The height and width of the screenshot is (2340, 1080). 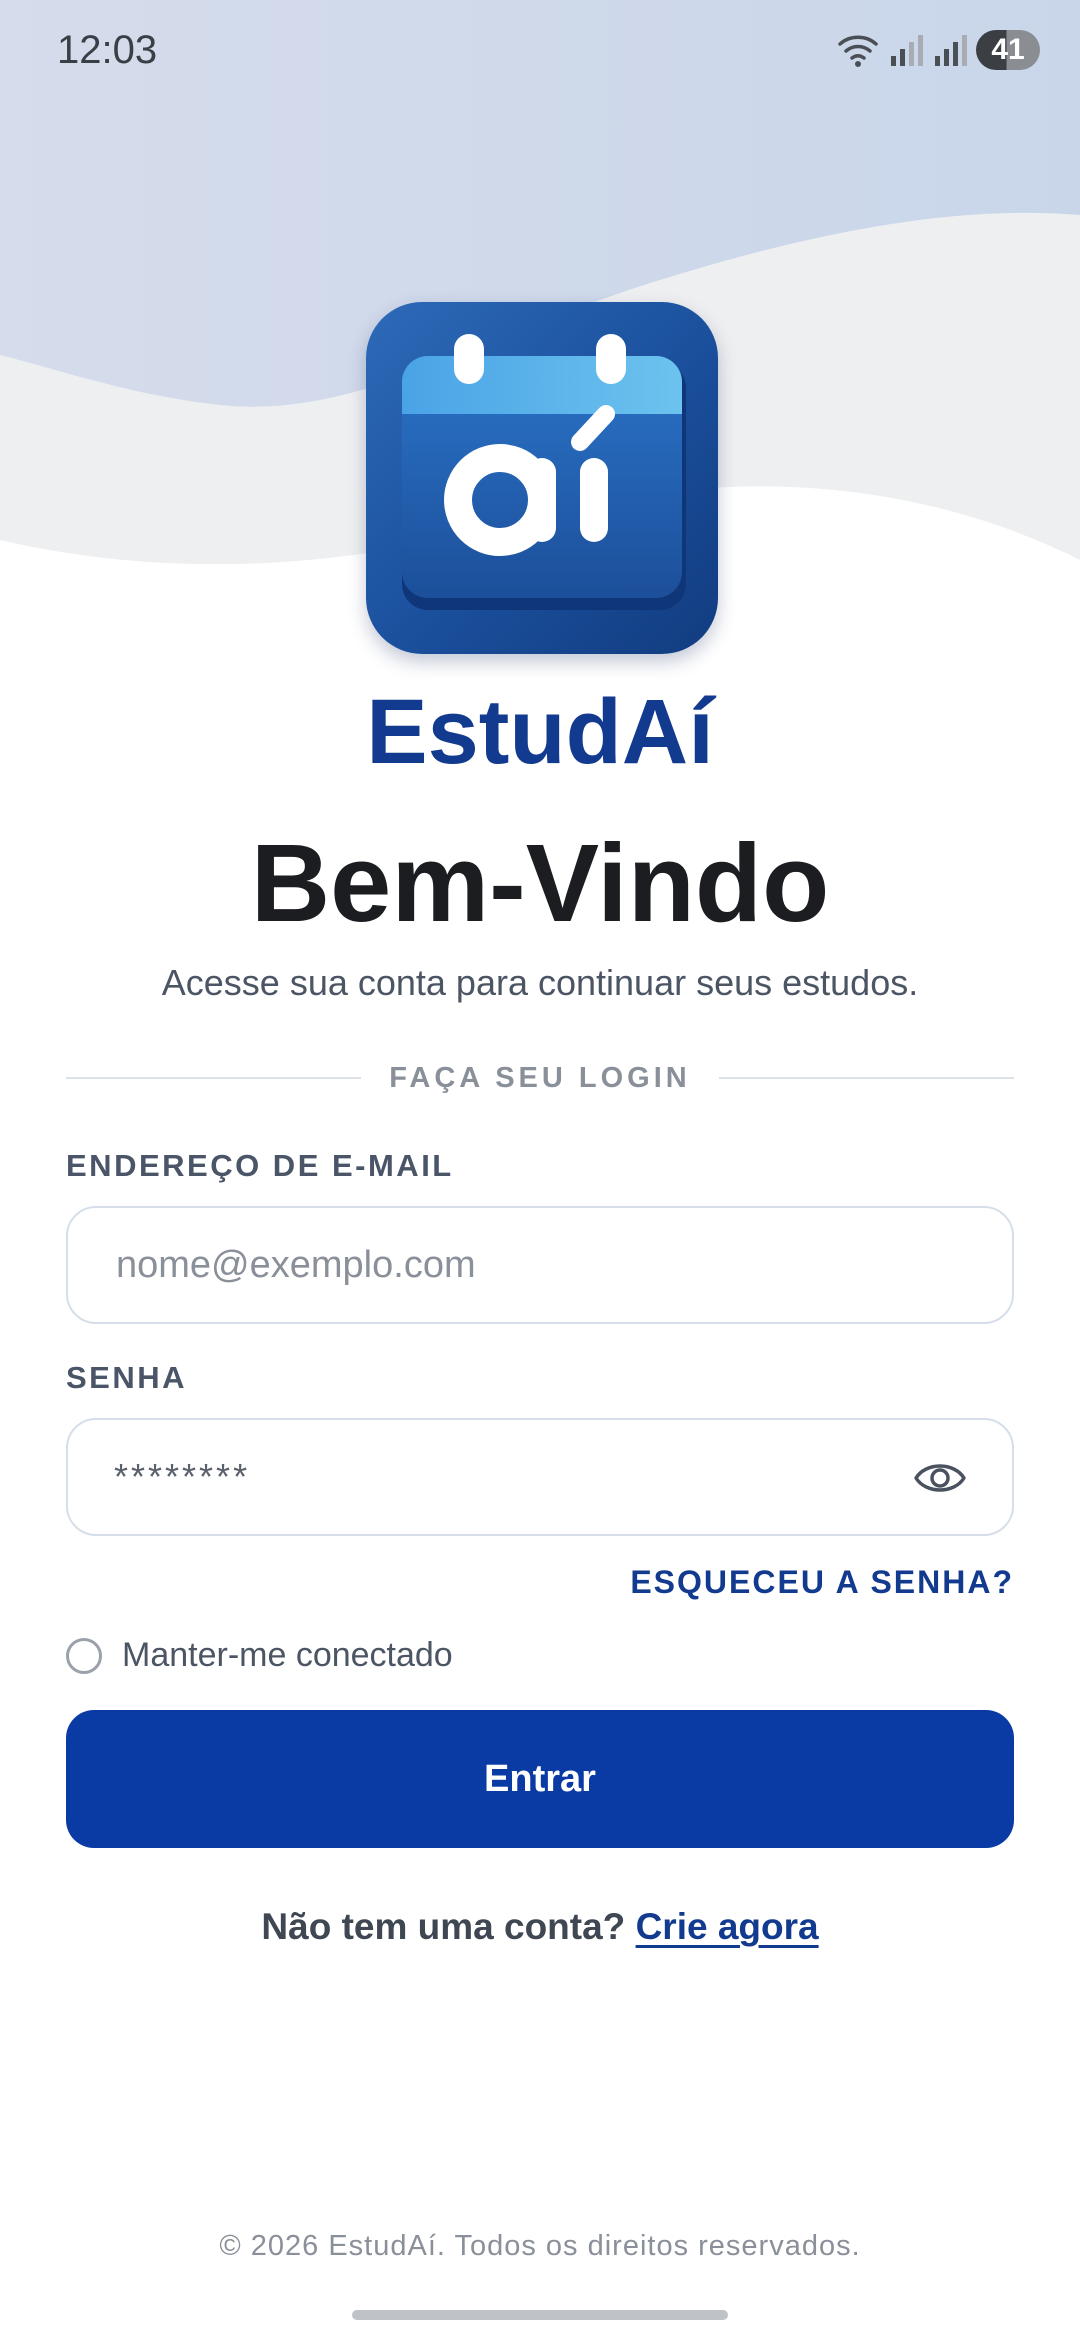 I want to click on eye-icon, so click(x=940, y=1478).